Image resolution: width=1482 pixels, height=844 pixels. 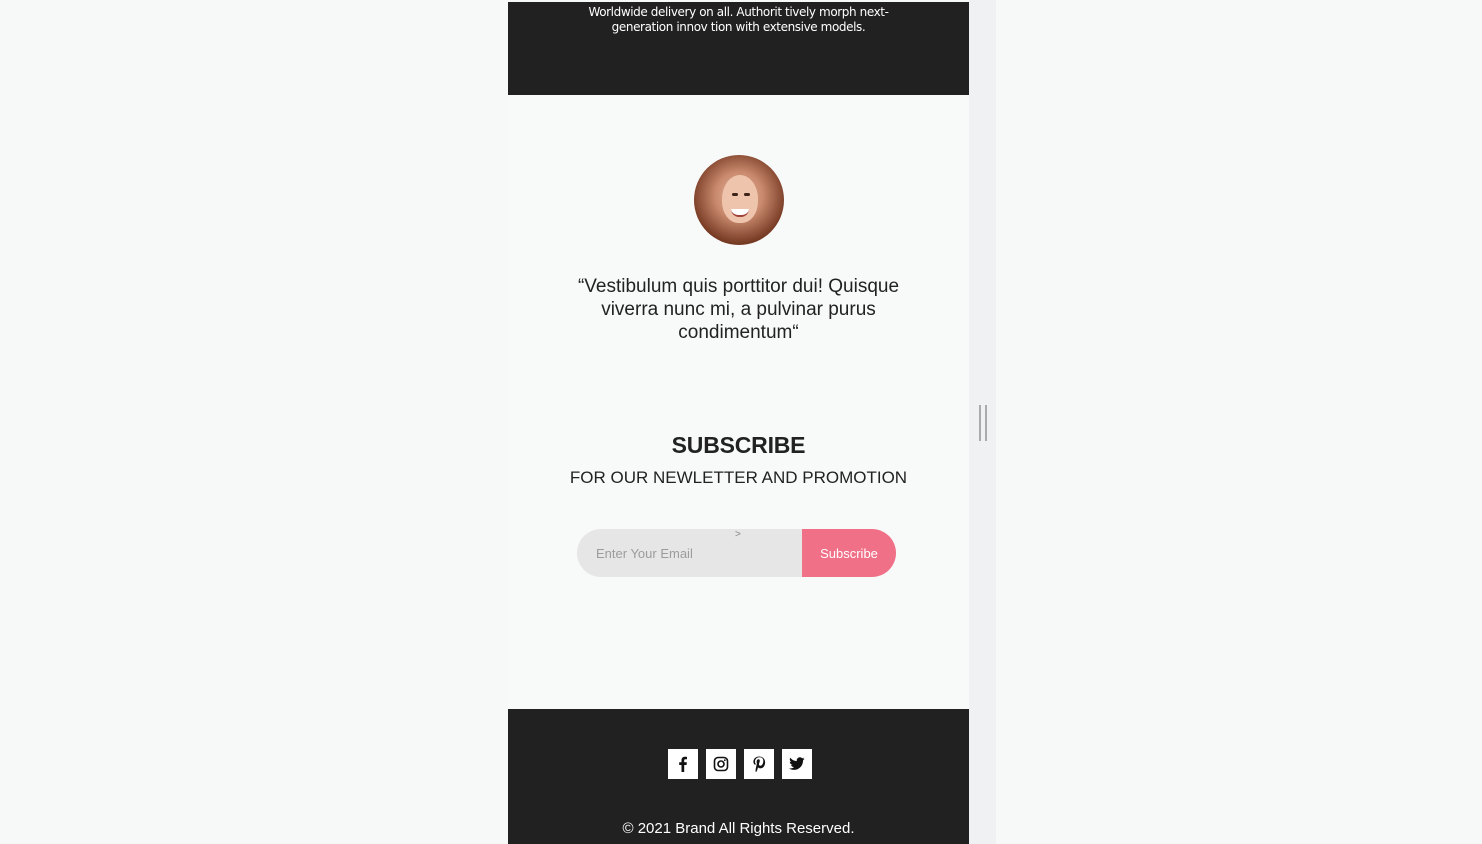 I want to click on instagram-icon, so click(x=721, y=764).